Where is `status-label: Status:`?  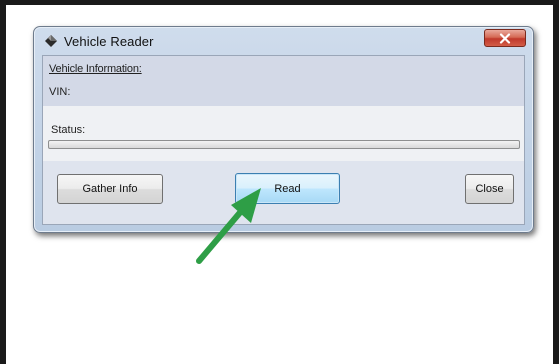 status-label: Status: is located at coordinates (68, 130).